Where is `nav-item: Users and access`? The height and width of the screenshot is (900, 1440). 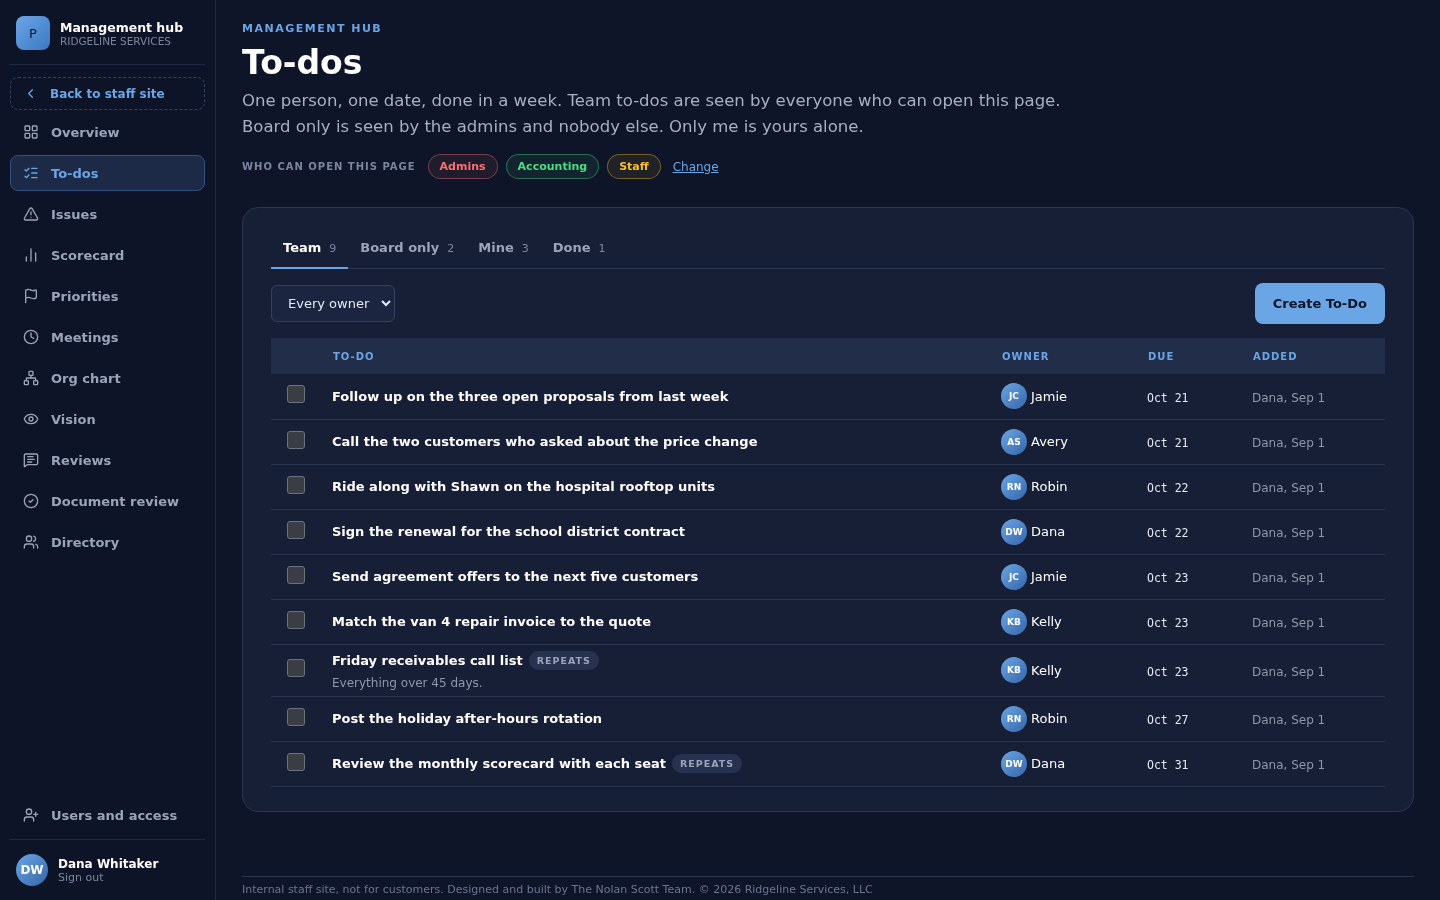
nav-item: Users and access is located at coordinates (107, 815).